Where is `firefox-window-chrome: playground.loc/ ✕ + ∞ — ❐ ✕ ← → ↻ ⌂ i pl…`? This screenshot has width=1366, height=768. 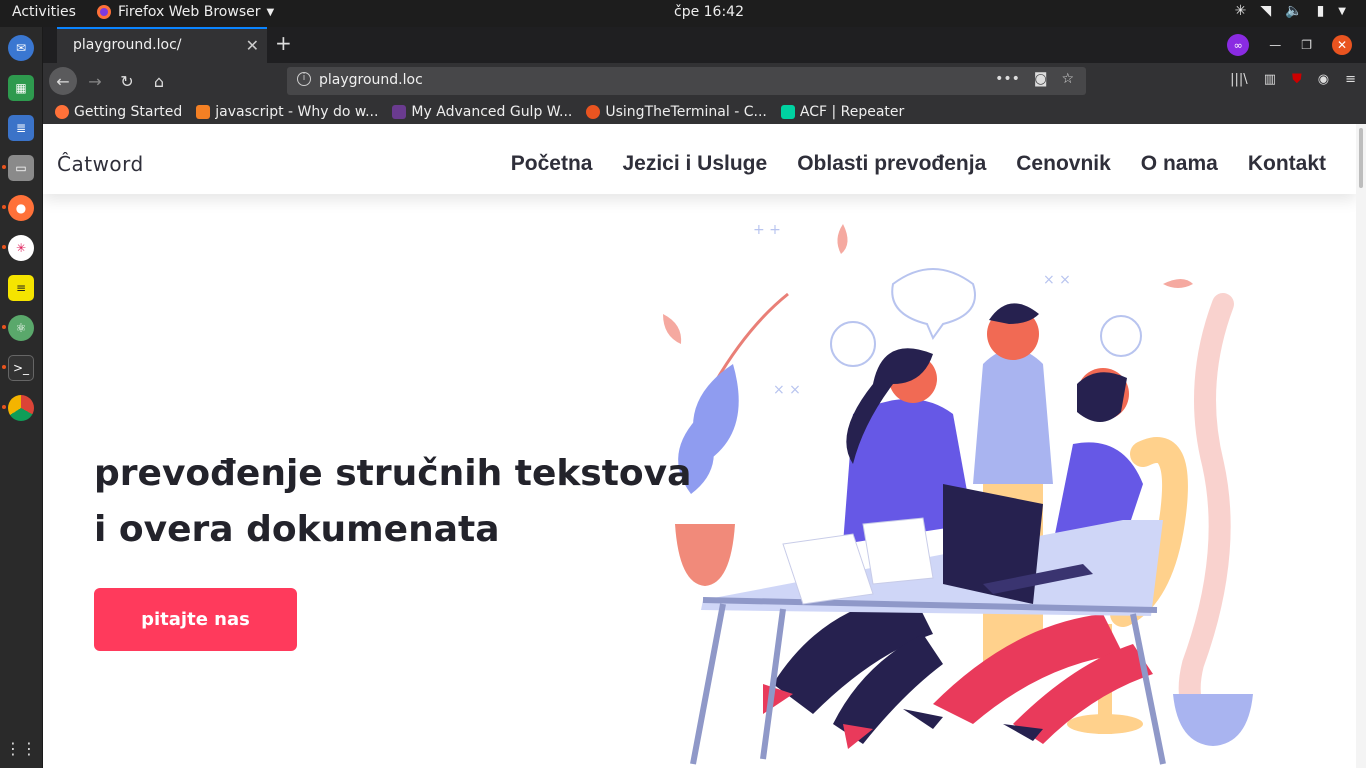 firefox-window-chrome: playground.loc/ ✕ + ∞ — ❐ ✕ ← → ↻ ⌂ i pl… is located at coordinates (704, 75).